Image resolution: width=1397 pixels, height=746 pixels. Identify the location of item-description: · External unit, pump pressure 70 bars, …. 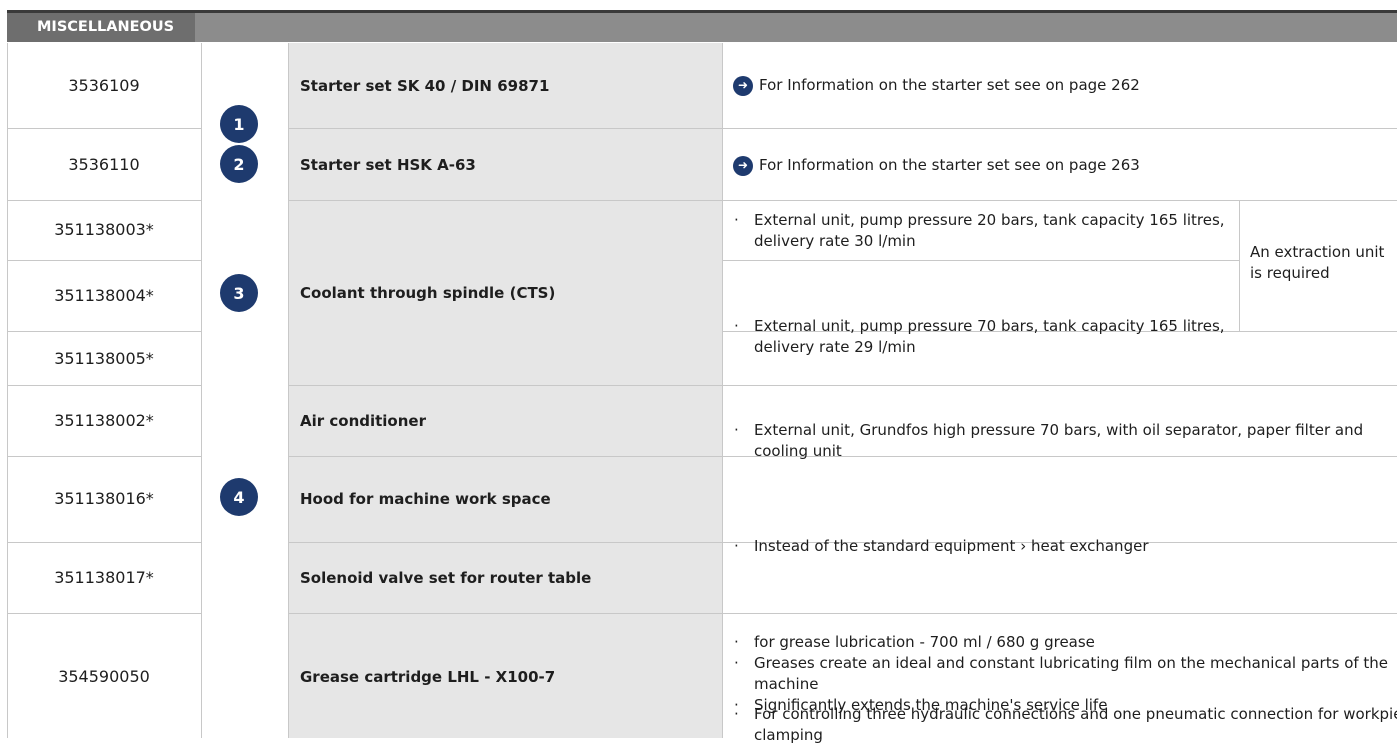
(991, 337).